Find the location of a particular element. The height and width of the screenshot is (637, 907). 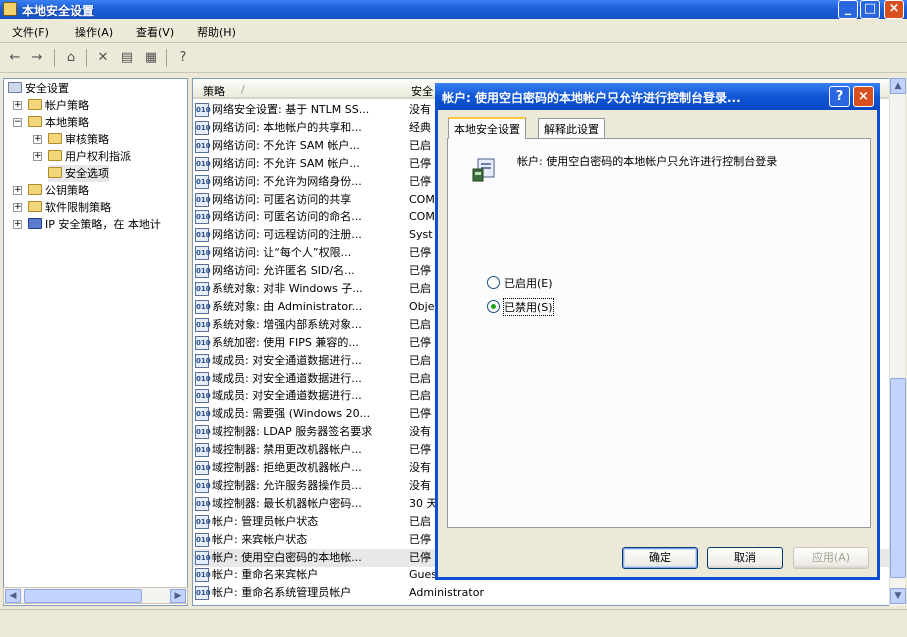

scroll-down-icon: ▼ is located at coordinates (898, 596).